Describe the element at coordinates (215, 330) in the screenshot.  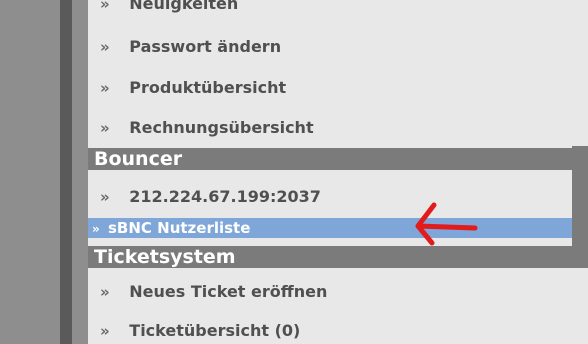
I see `menu-item-label: Ticketübersicht (0)` at that location.